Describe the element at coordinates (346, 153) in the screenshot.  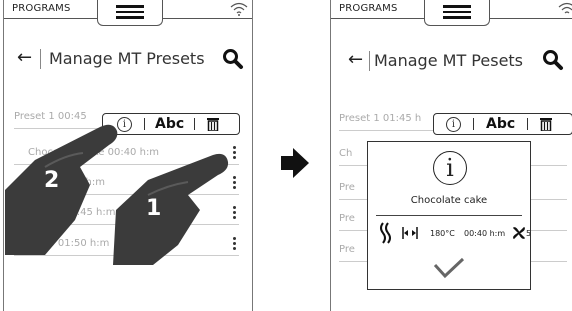
I see `preset-label: Ch` at that location.